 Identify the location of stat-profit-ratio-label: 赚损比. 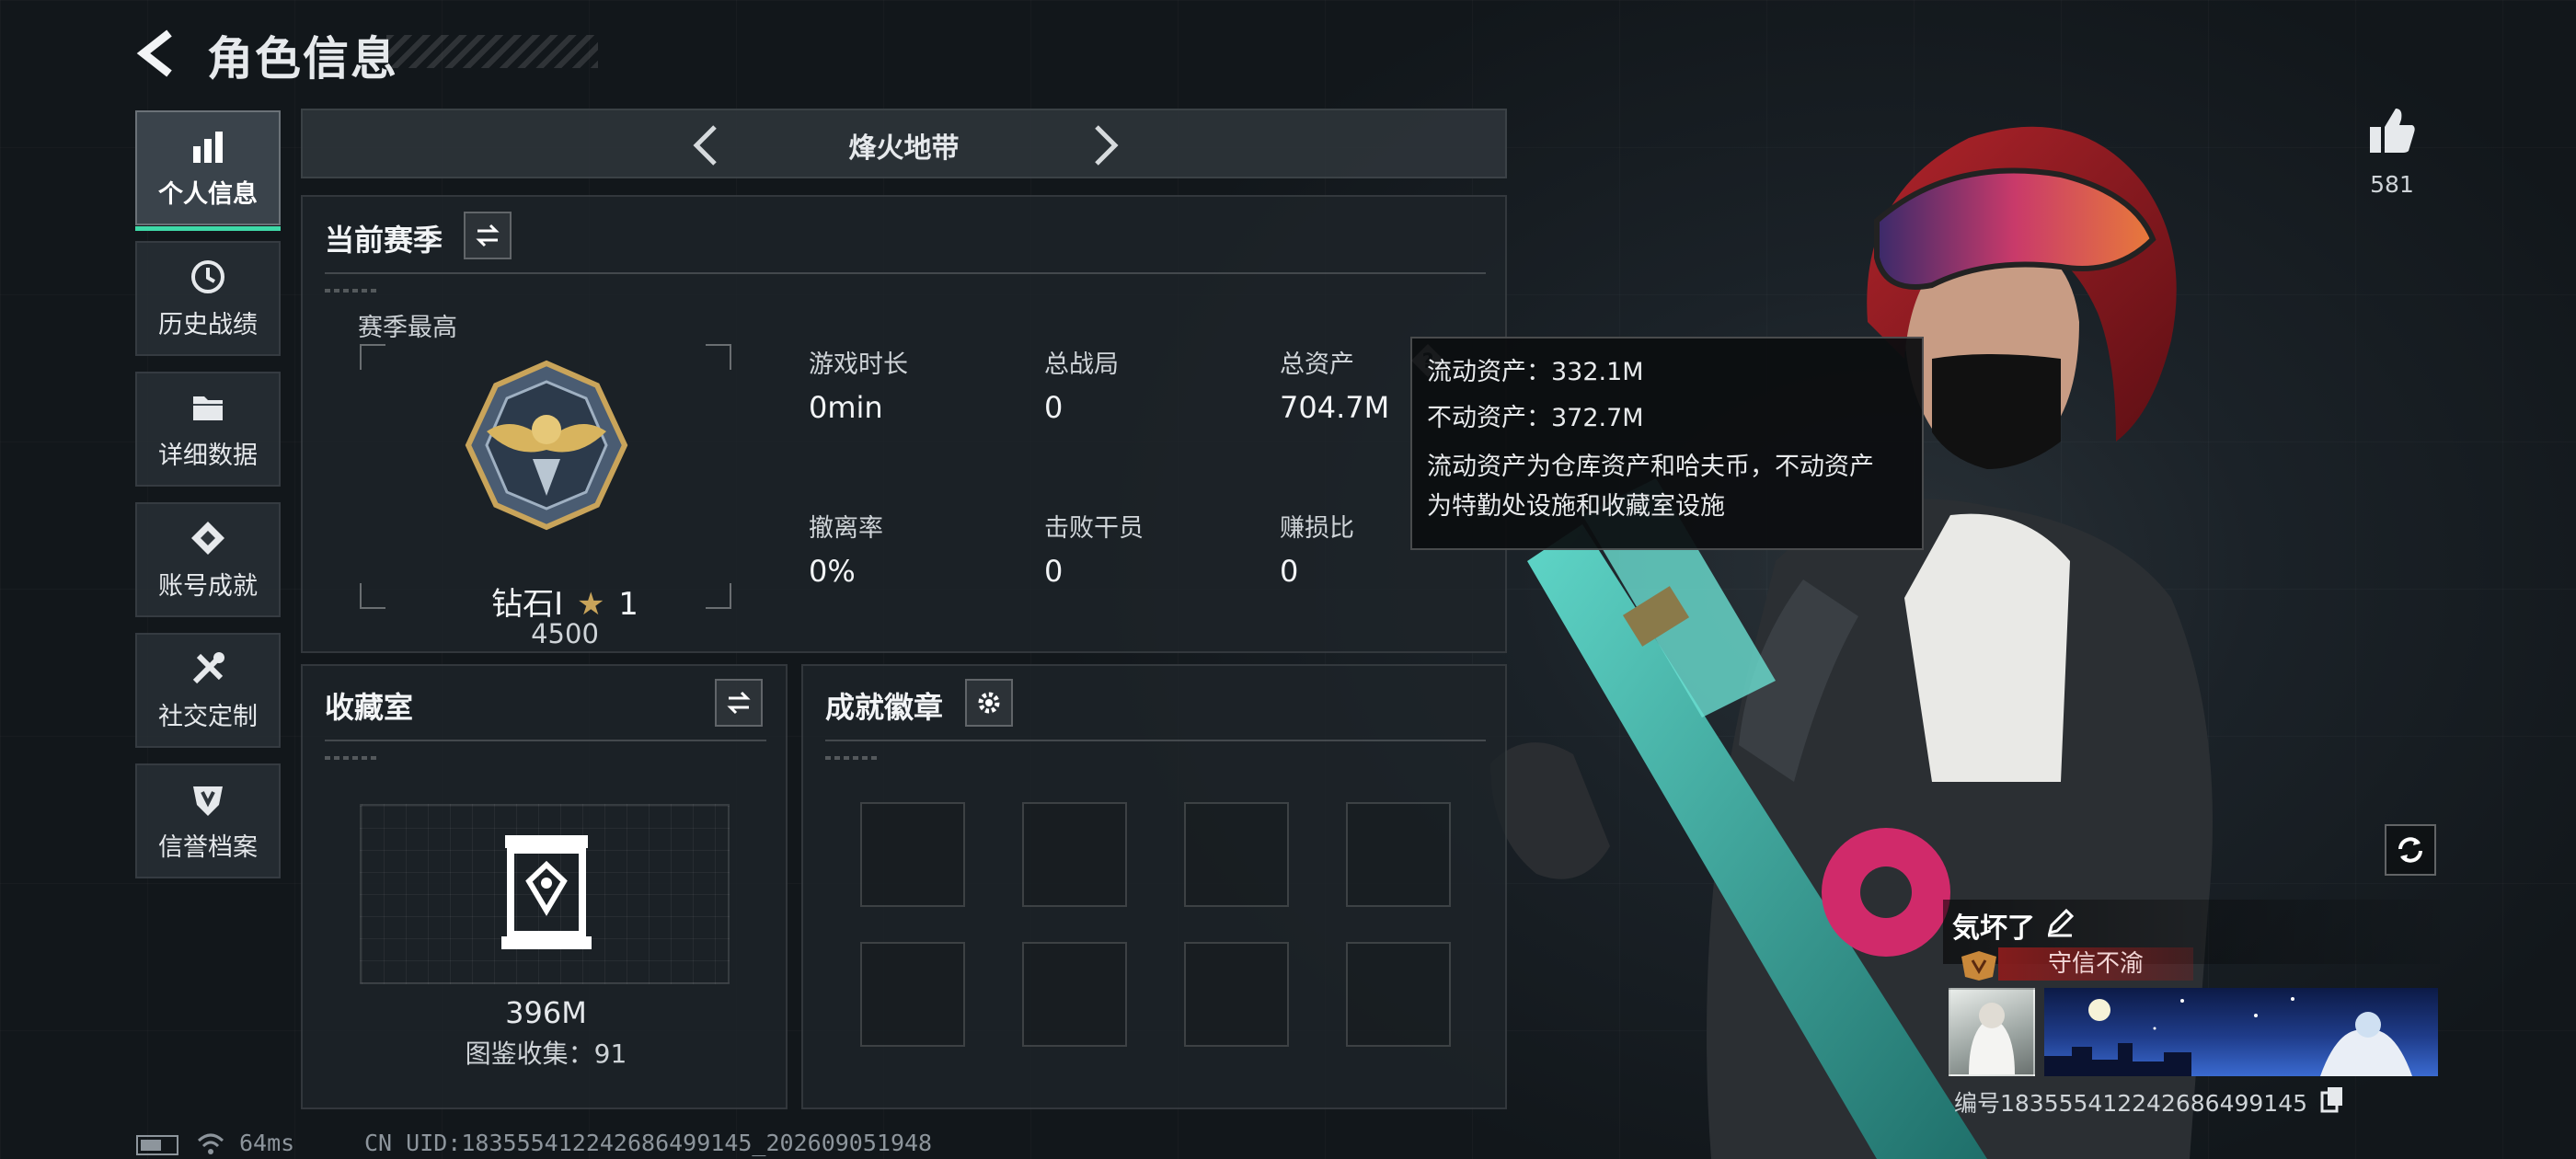
(1317, 528).